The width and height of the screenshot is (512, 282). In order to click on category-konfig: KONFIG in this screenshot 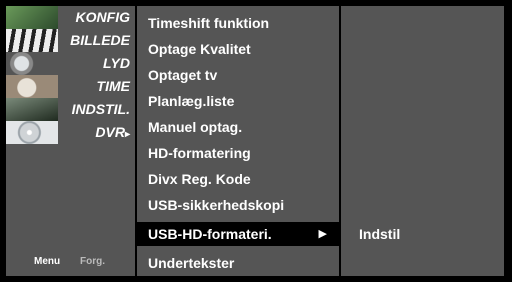, I will do `click(70, 17)`.